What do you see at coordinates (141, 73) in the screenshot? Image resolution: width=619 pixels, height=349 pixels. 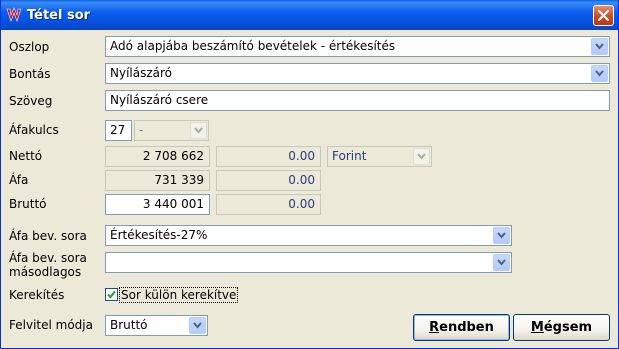 I see `bontas-value: Nyílászáró` at bounding box center [141, 73].